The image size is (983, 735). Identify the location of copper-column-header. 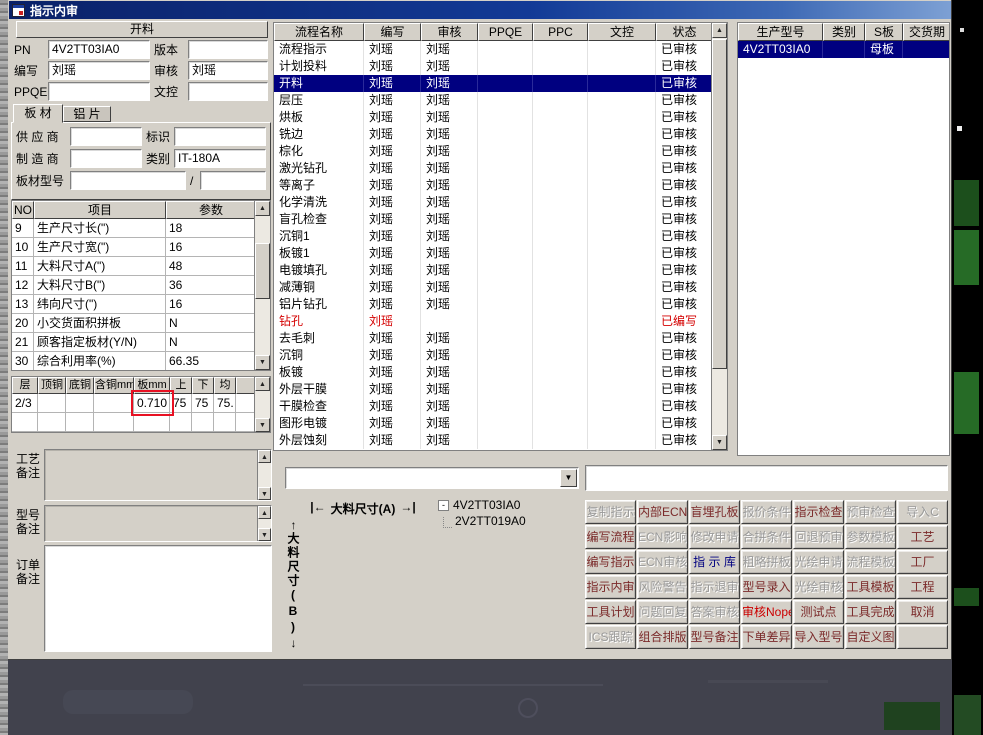
(246, 385).